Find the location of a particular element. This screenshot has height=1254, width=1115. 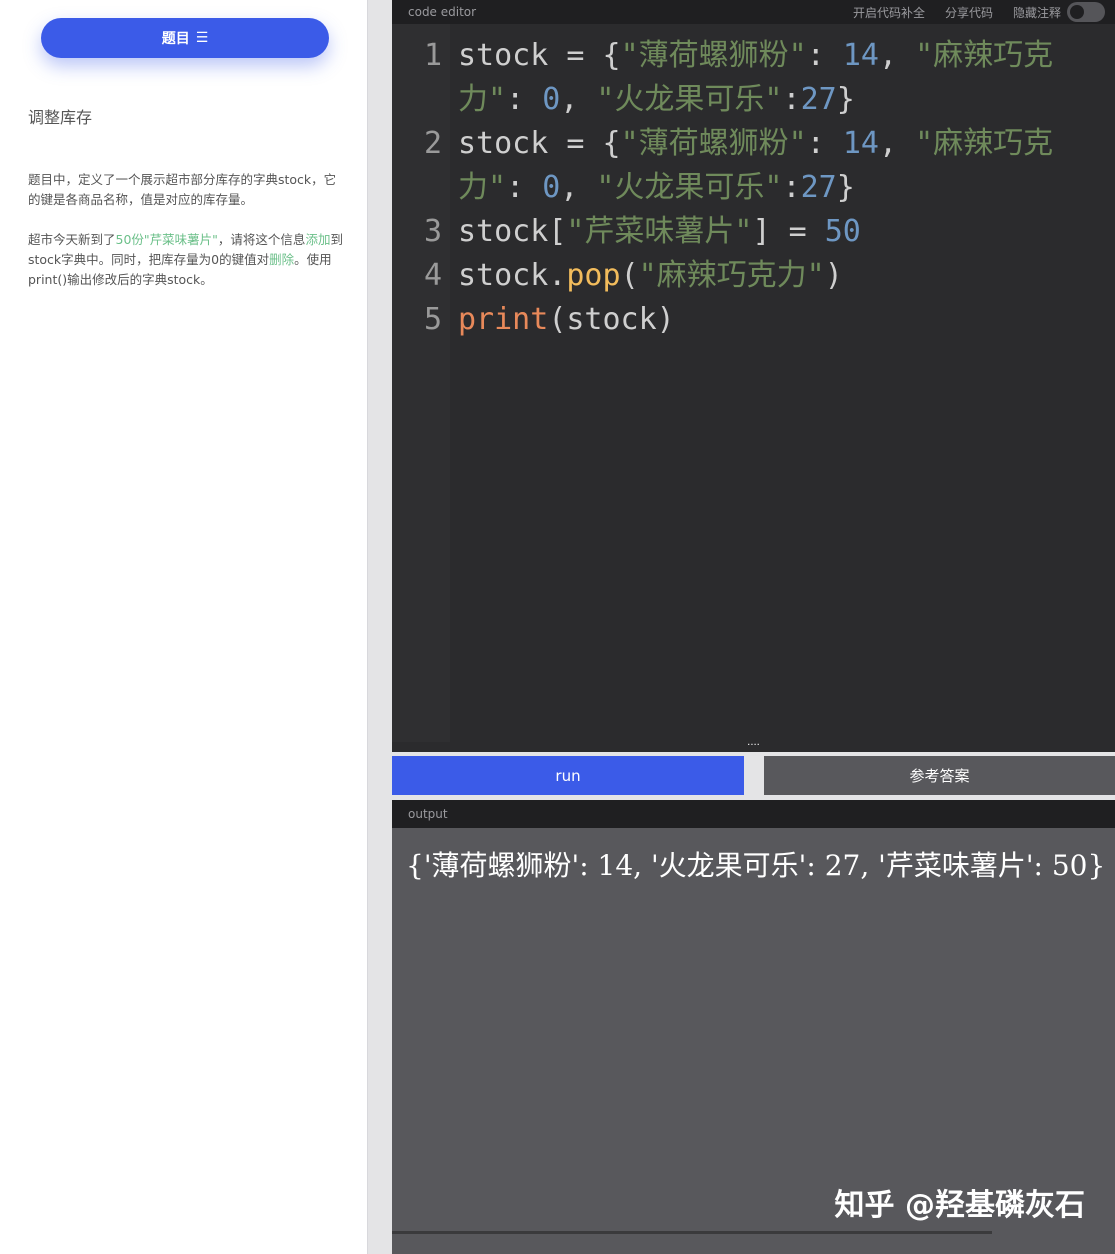

code-token: pop is located at coordinates (593, 275).